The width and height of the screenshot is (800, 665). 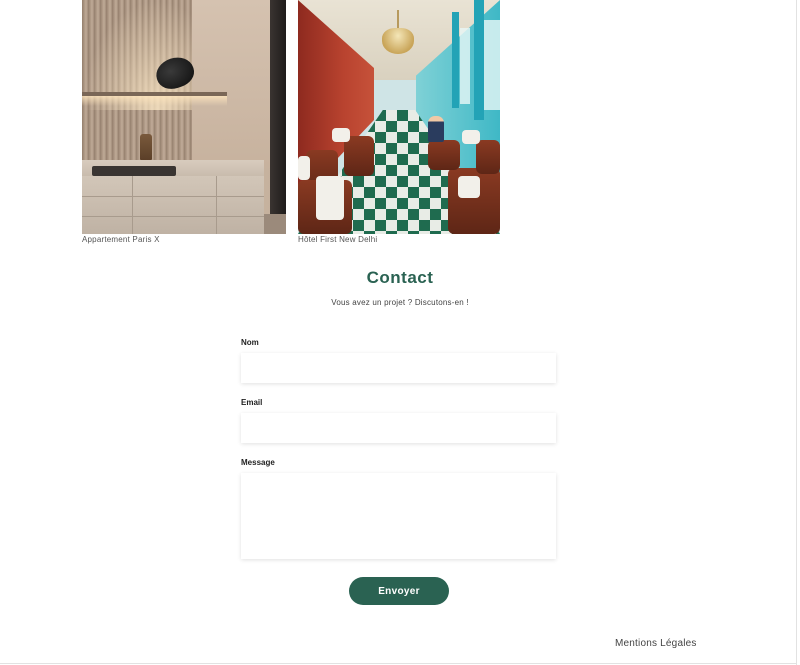 I want to click on message-label: Message, so click(x=258, y=462).